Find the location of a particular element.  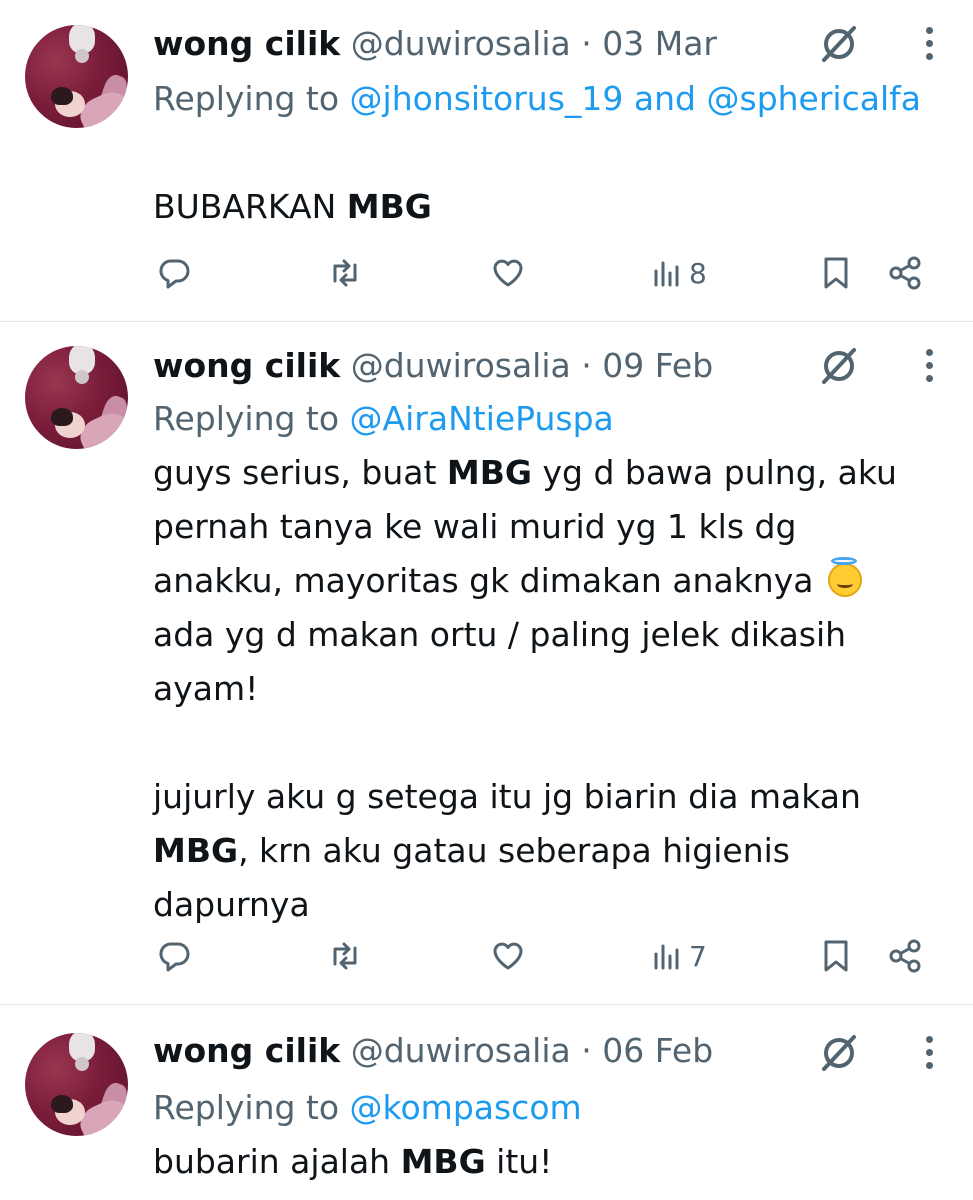

views-button: 8 is located at coordinates (679, 273).